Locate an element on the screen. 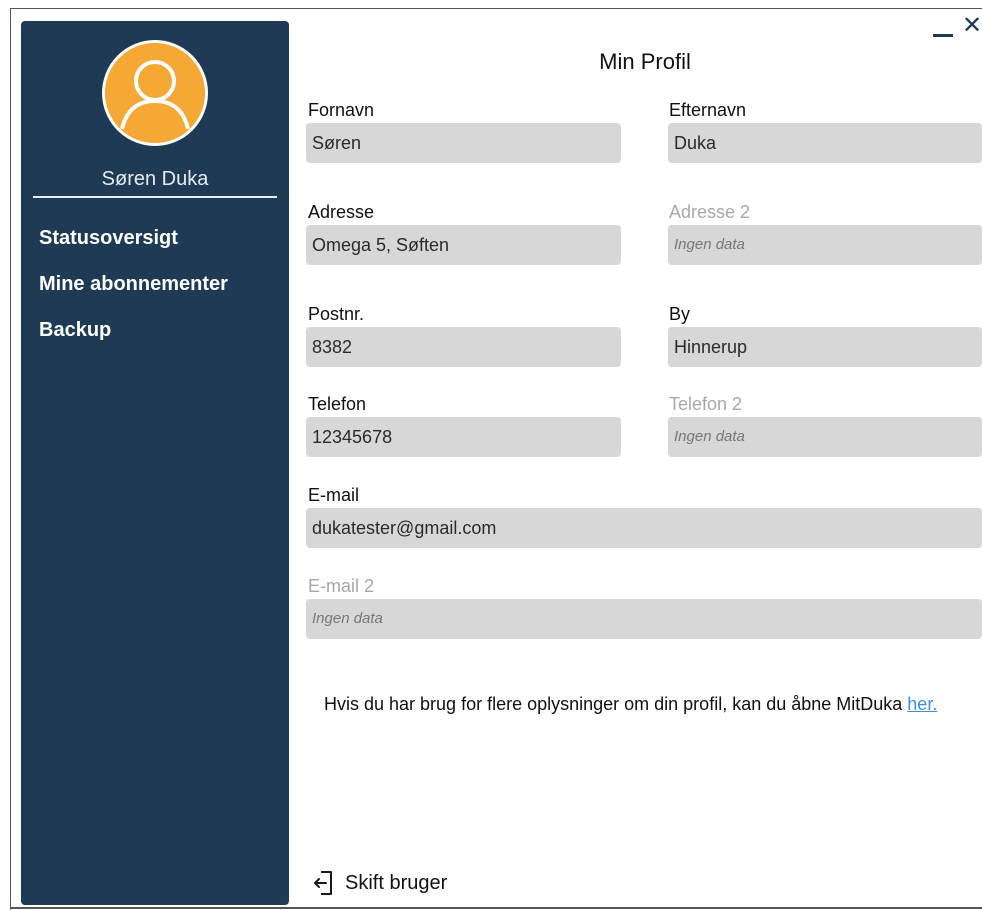 This screenshot has height=910, width=982. page-title: Min Profil is located at coordinates (645, 61).